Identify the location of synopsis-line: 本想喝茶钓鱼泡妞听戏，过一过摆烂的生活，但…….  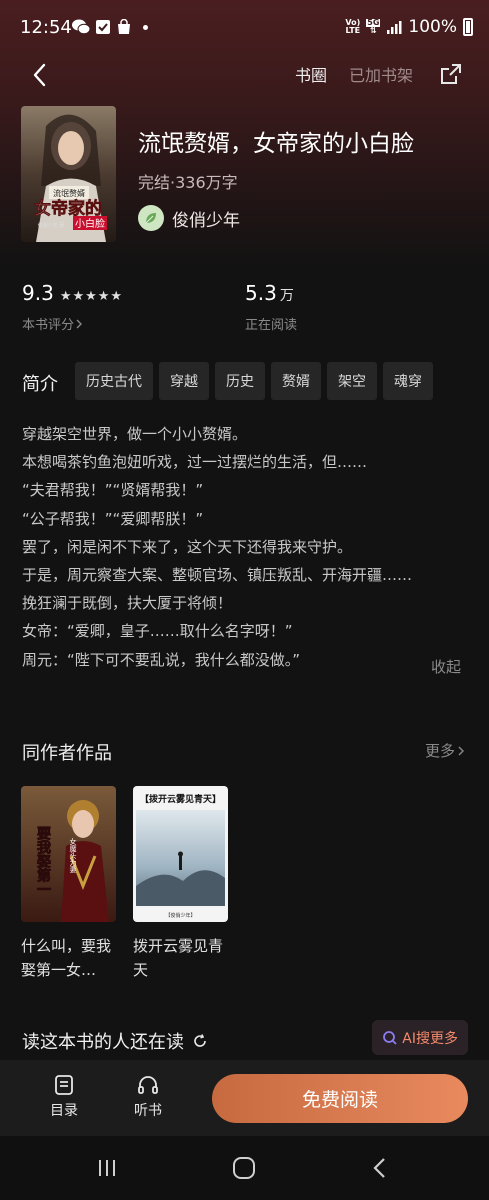
(195, 462).